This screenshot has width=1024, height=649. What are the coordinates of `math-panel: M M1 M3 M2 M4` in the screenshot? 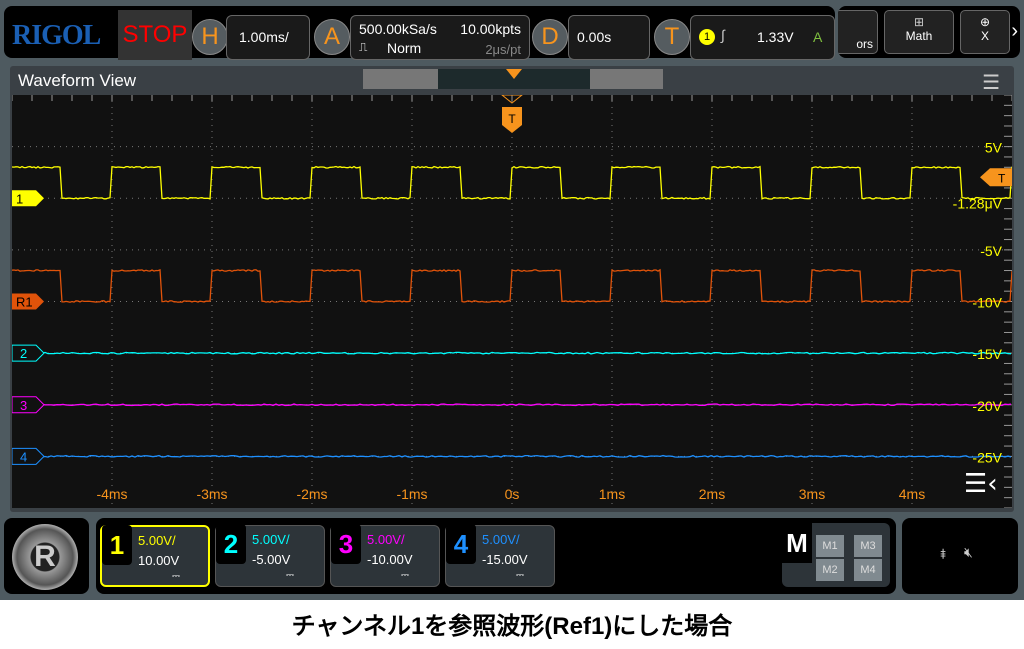 It's located at (836, 555).